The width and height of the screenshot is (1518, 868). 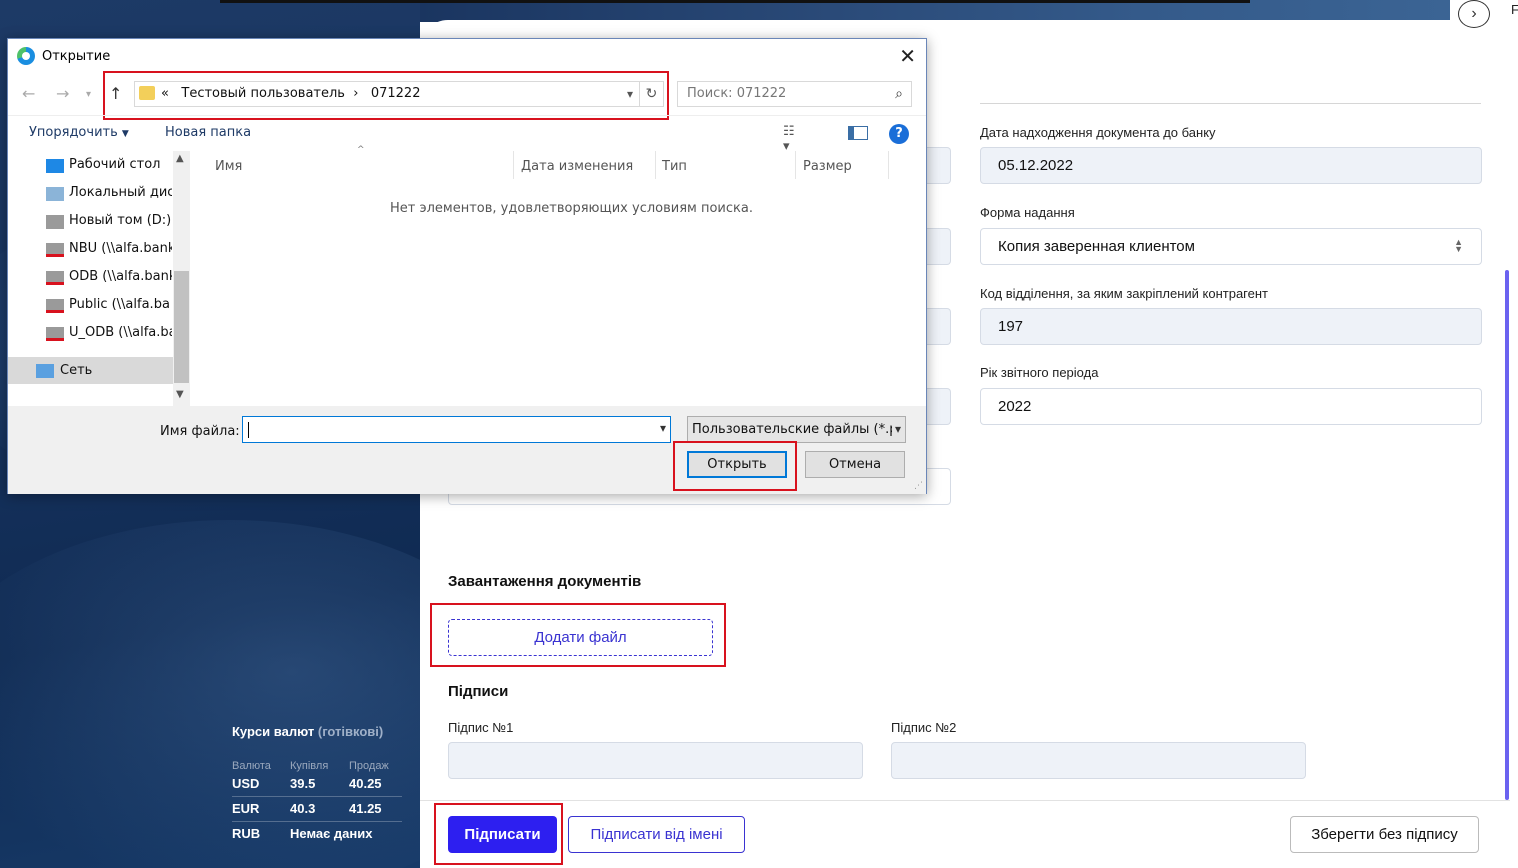 I want to click on nav-item-new-volume: Новый том (D:), so click(x=120, y=220).